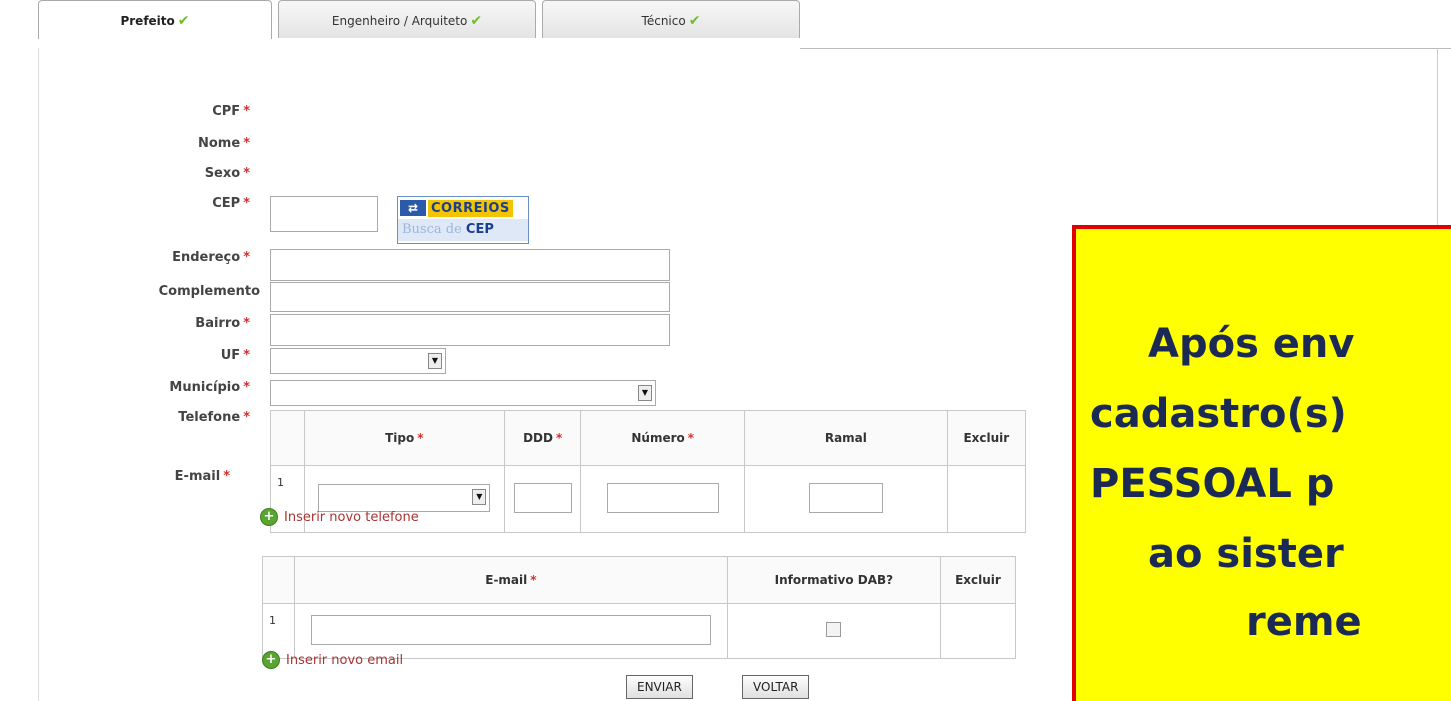 The width and height of the screenshot is (1451, 701). I want to click on informativo-dab-checkbox, so click(834, 629).